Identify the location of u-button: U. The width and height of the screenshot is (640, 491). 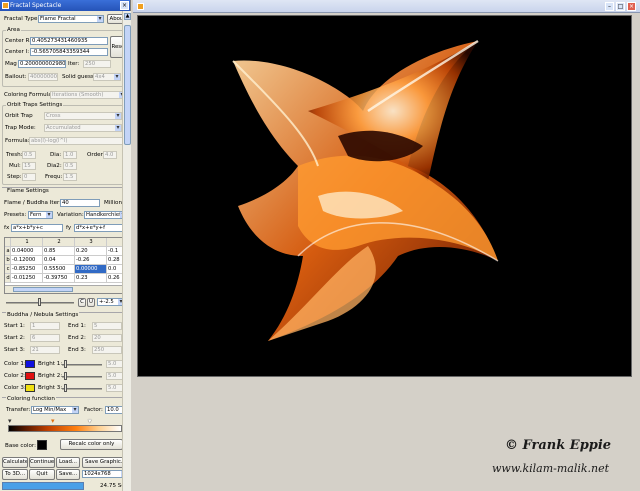
(91, 302).